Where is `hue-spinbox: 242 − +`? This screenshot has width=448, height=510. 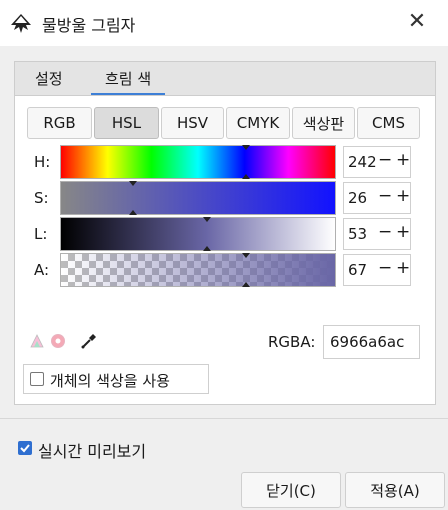 hue-spinbox: 242 − + is located at coordinates (377, 162).